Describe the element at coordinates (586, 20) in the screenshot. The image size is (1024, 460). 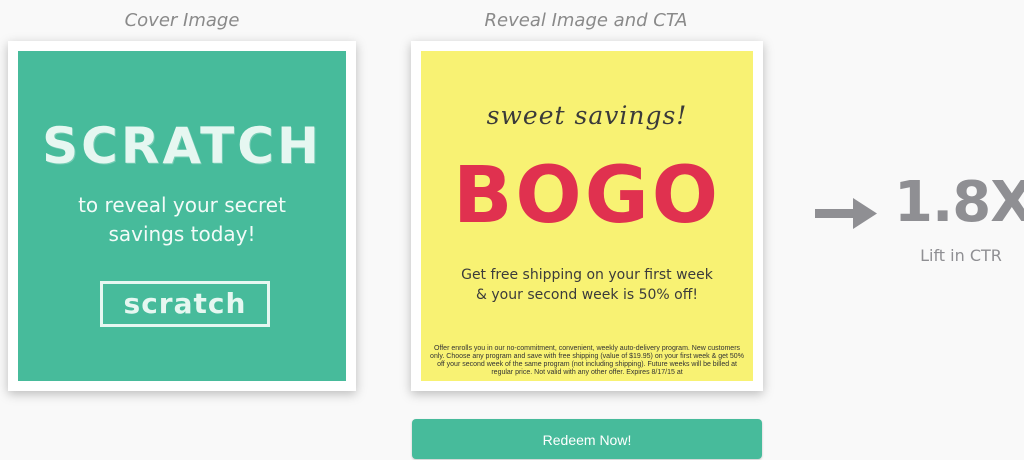
I see `reveal-image-caption: Reveal Image and CTA` at that location.